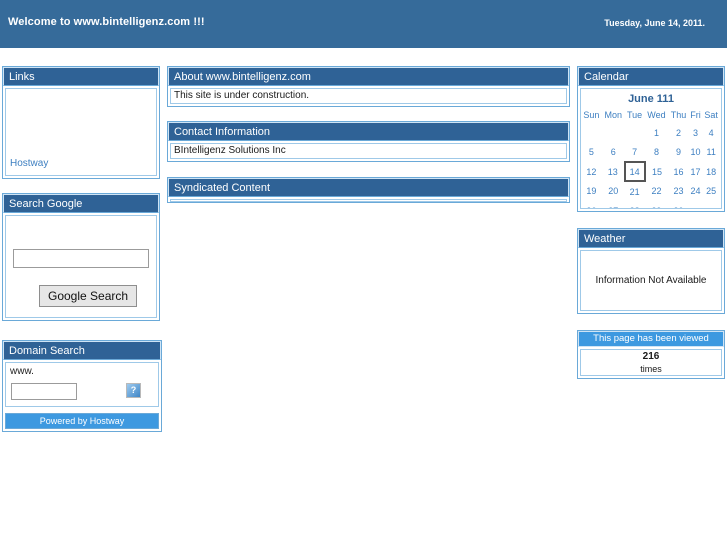  Describe the element at coordinates (657, 205) in the screenshot. I see `calendar-day-29: 29` at that location.